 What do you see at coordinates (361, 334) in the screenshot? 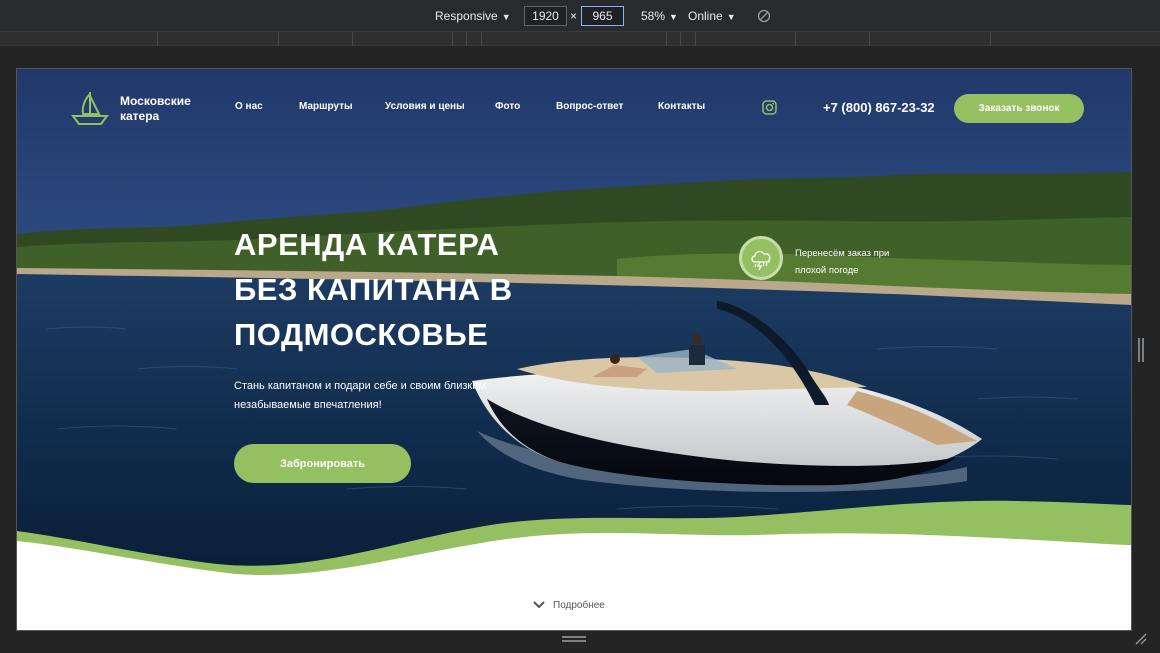
I see `hero-title-line: ПОДМОСКОВЬЕ` at bounding box center [361, 334].